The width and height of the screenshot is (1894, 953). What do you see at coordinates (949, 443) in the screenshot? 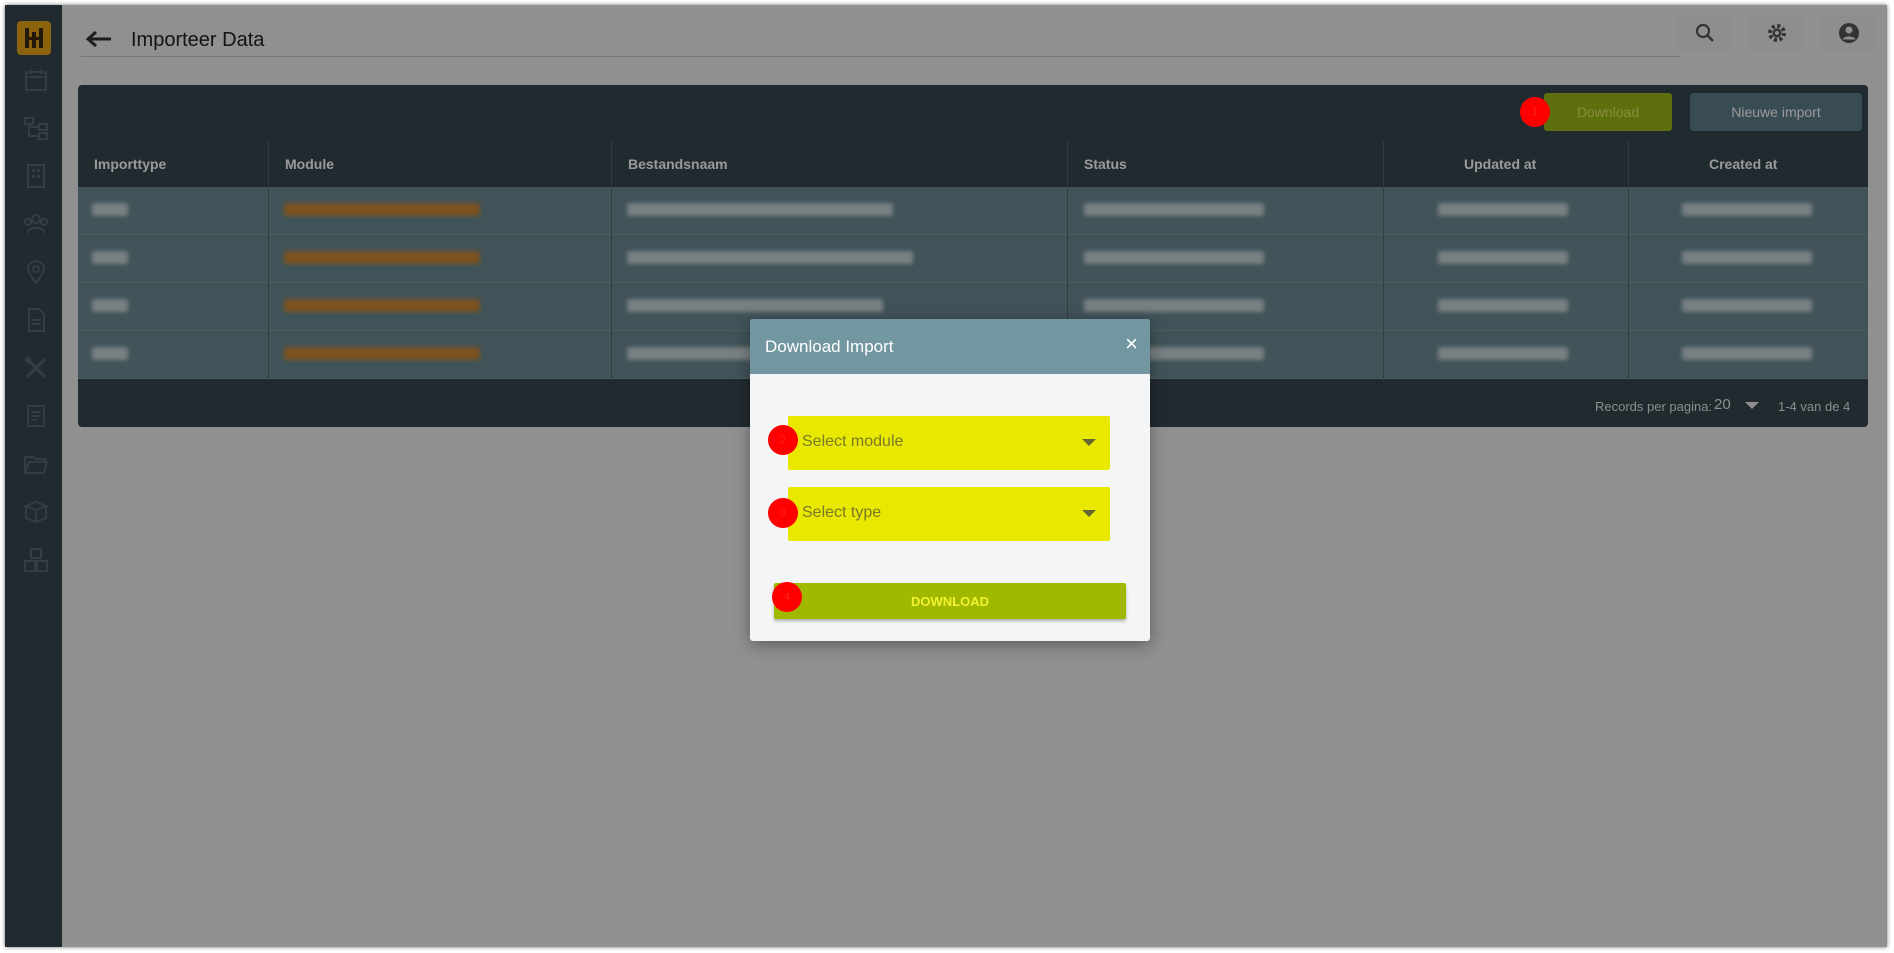
I see `module-select: Select module` at bounding box center [949, 443].